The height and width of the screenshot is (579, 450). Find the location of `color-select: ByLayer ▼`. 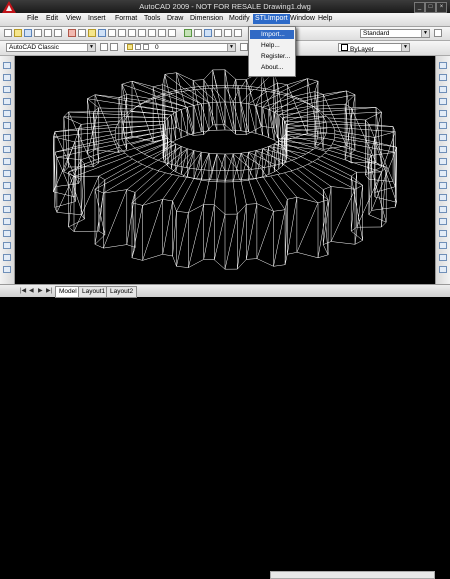

color-select: ByLayer ▼ is located at coordinates (374, 47).